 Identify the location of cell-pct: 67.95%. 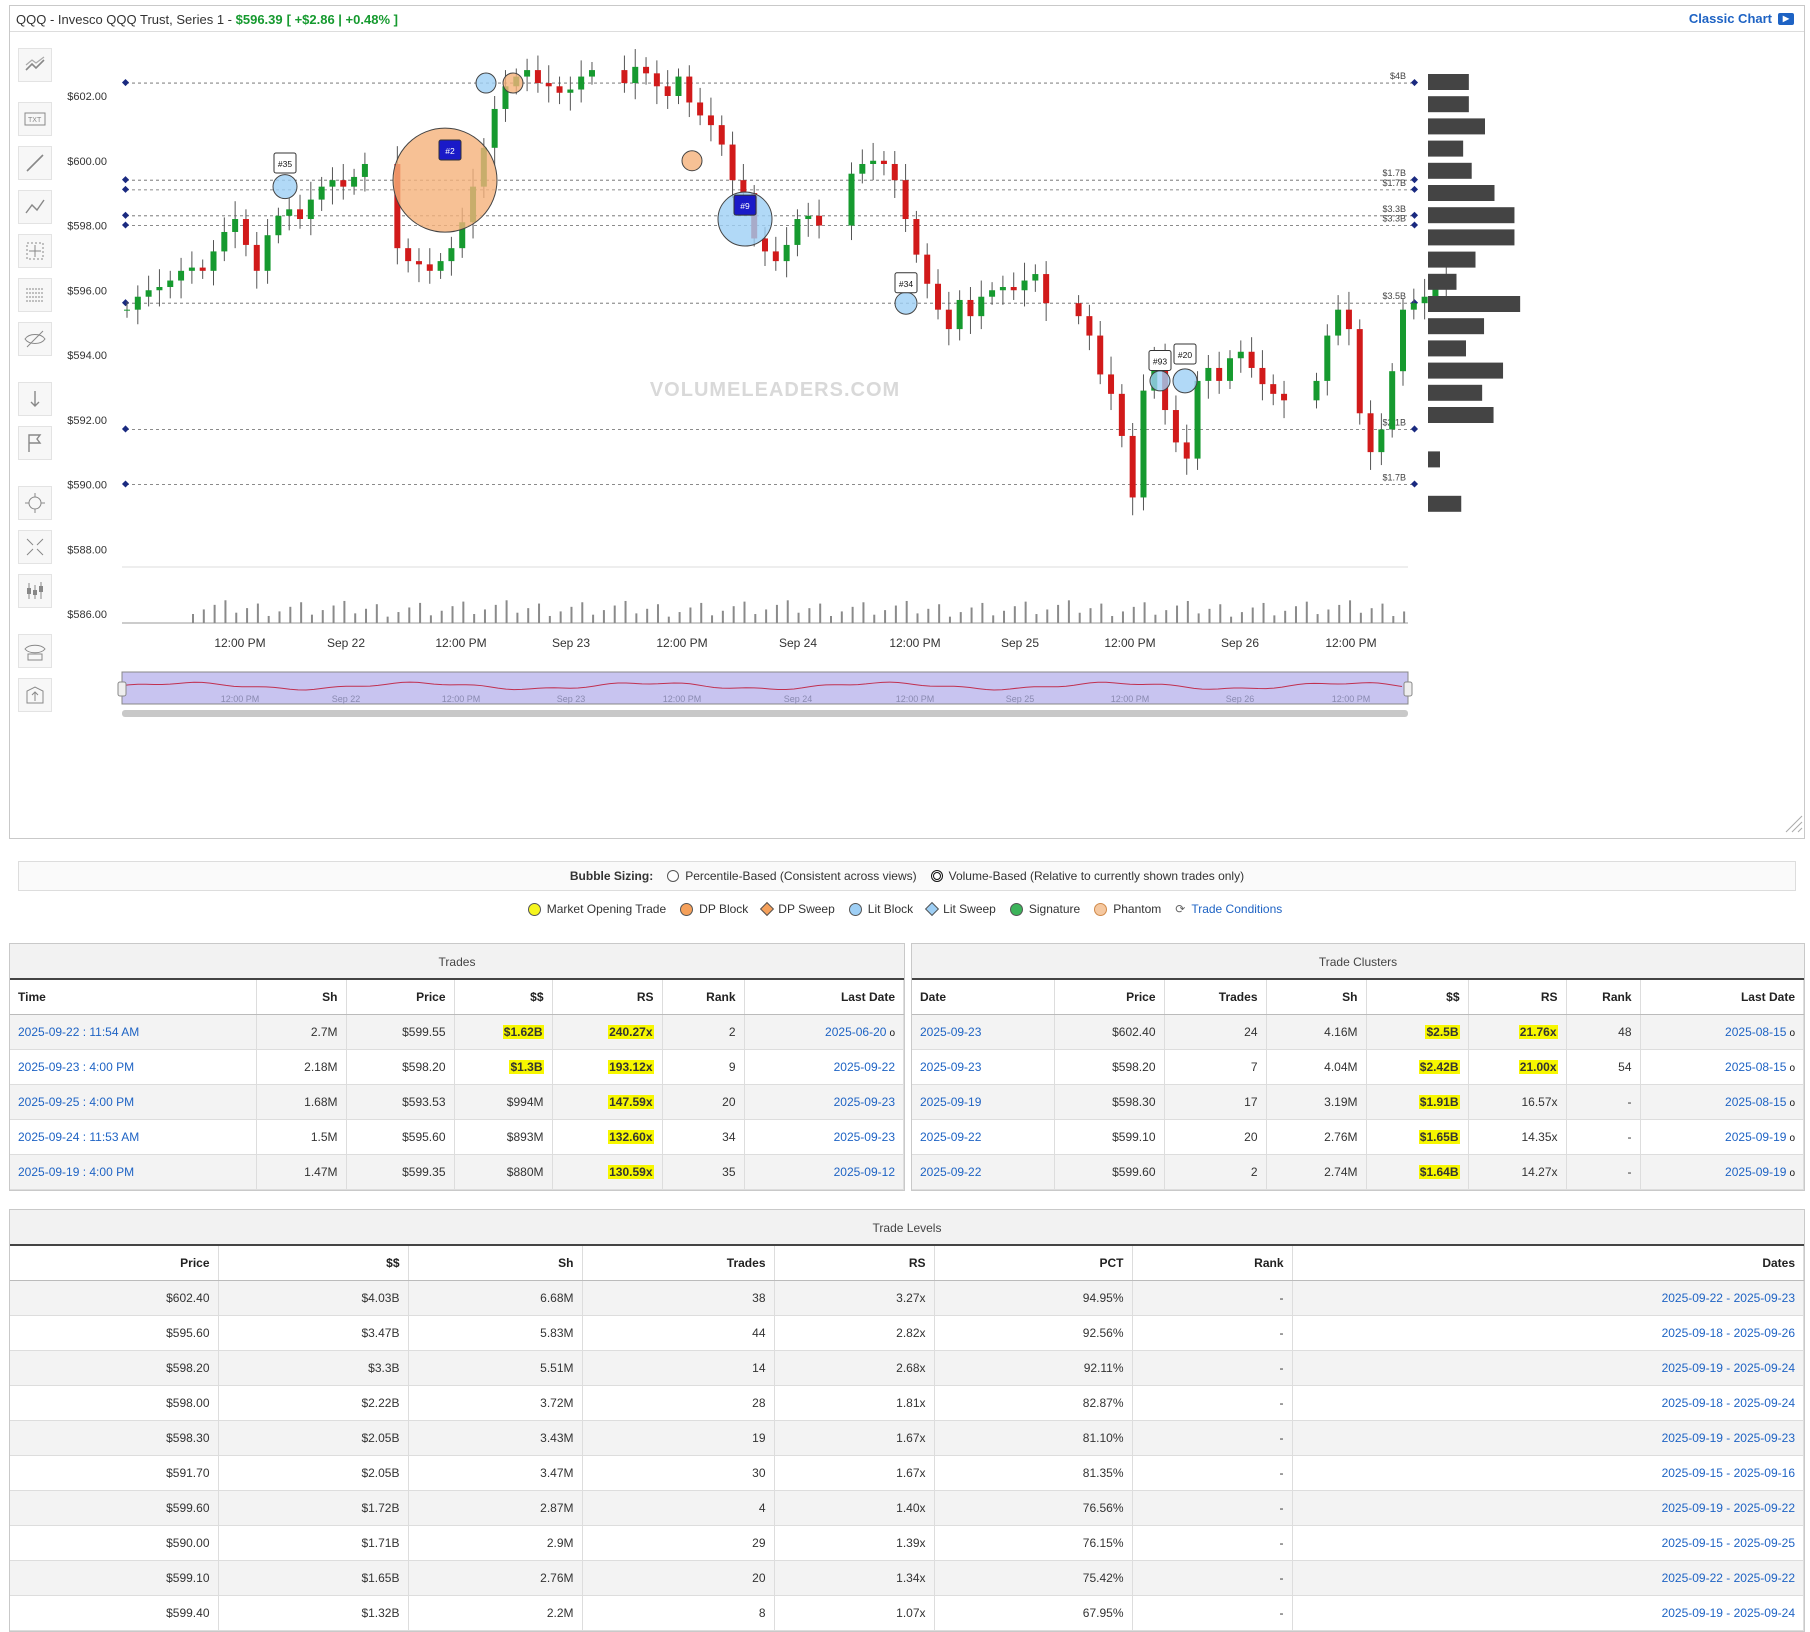
(1033, 1613).